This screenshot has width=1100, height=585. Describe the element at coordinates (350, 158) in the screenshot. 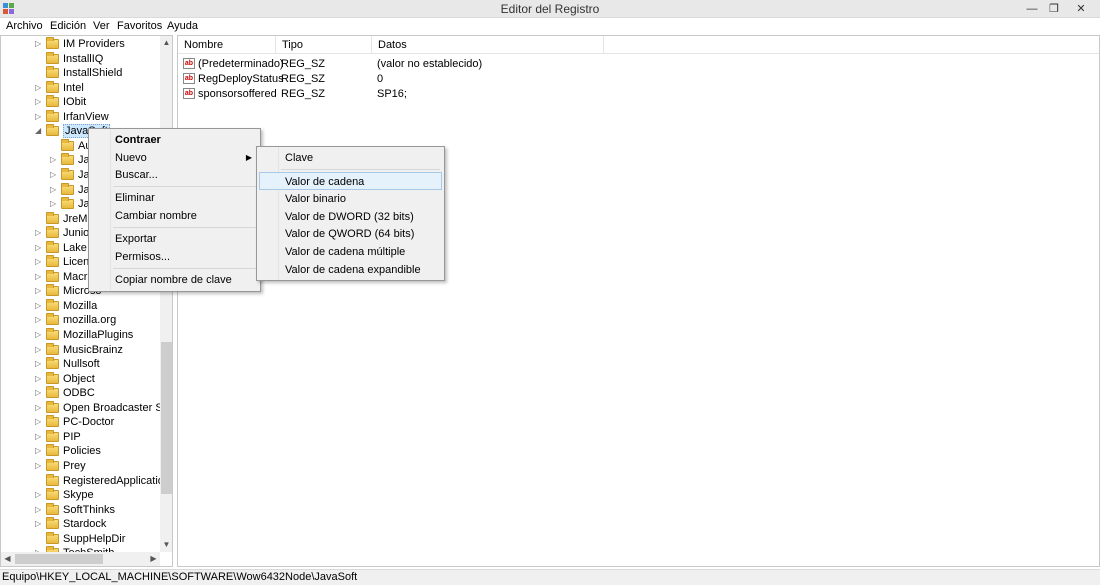

I see `submenu-item-clave: Clave` at that location.